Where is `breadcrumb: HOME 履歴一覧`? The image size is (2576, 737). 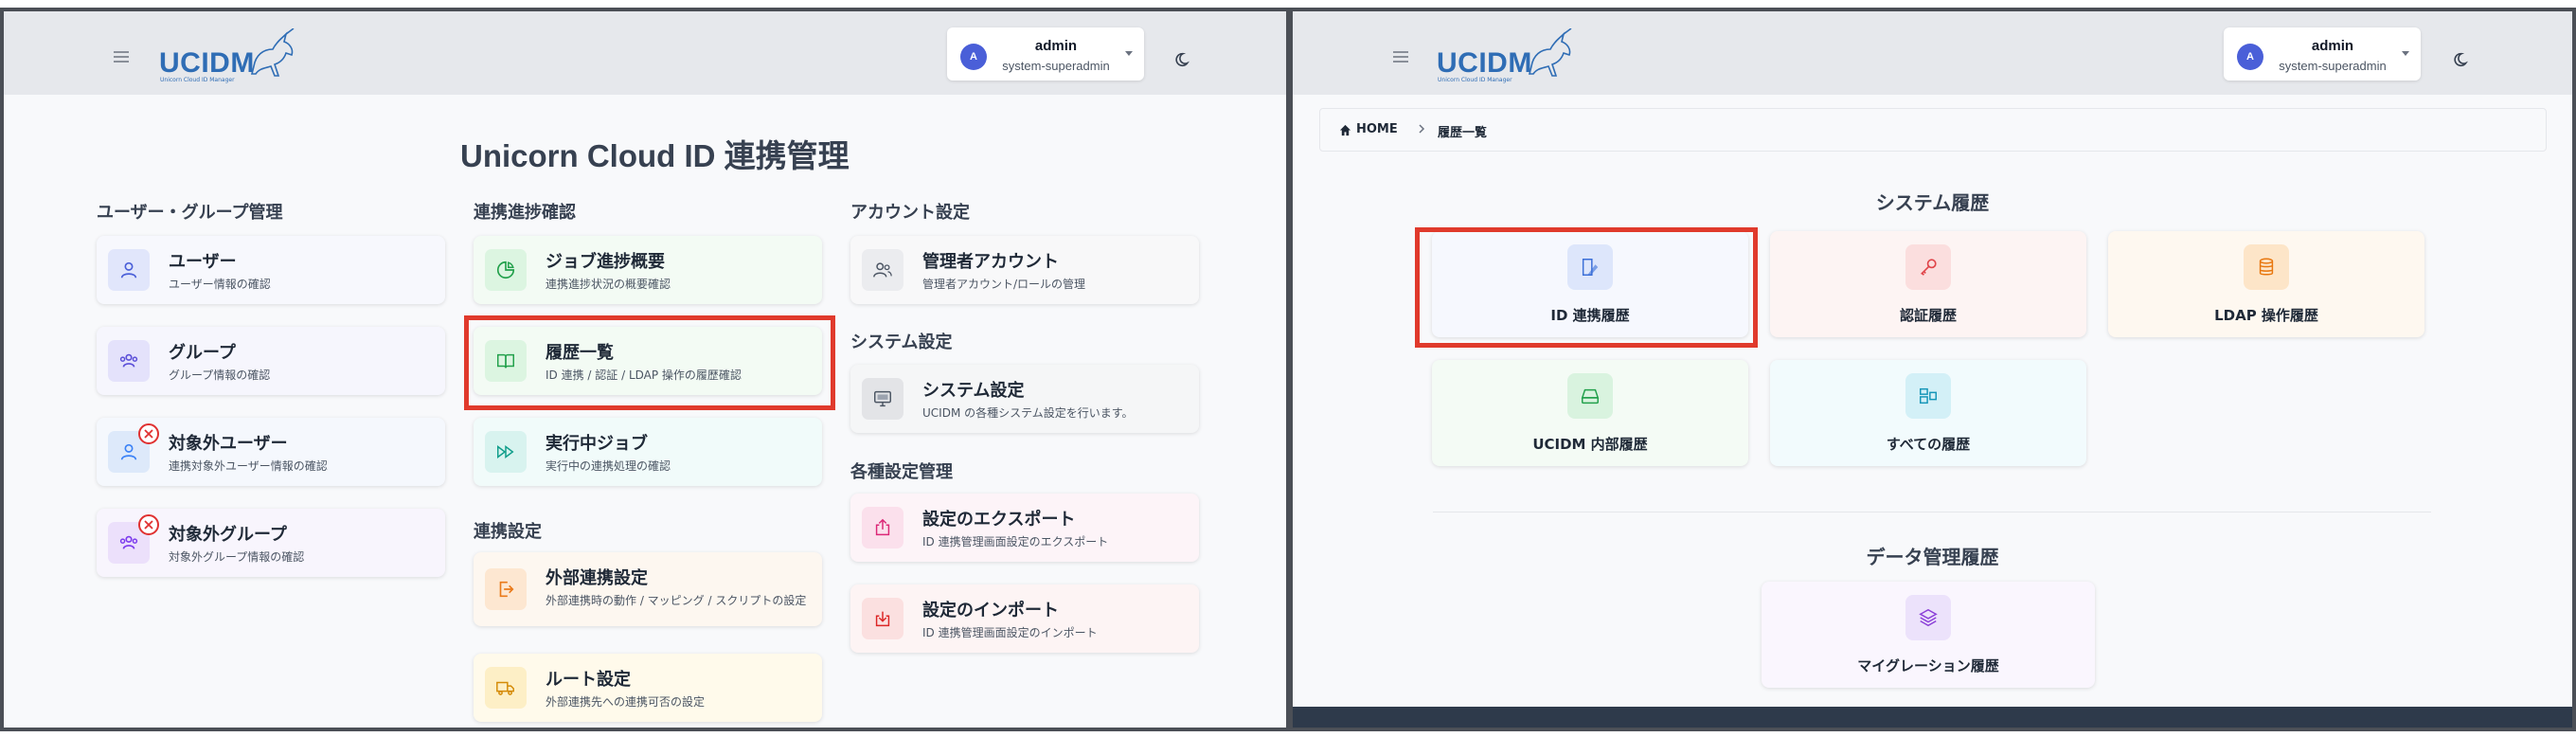 breadcrumb: HOME 履歴一覧 is located at coordinates (1933, 130).